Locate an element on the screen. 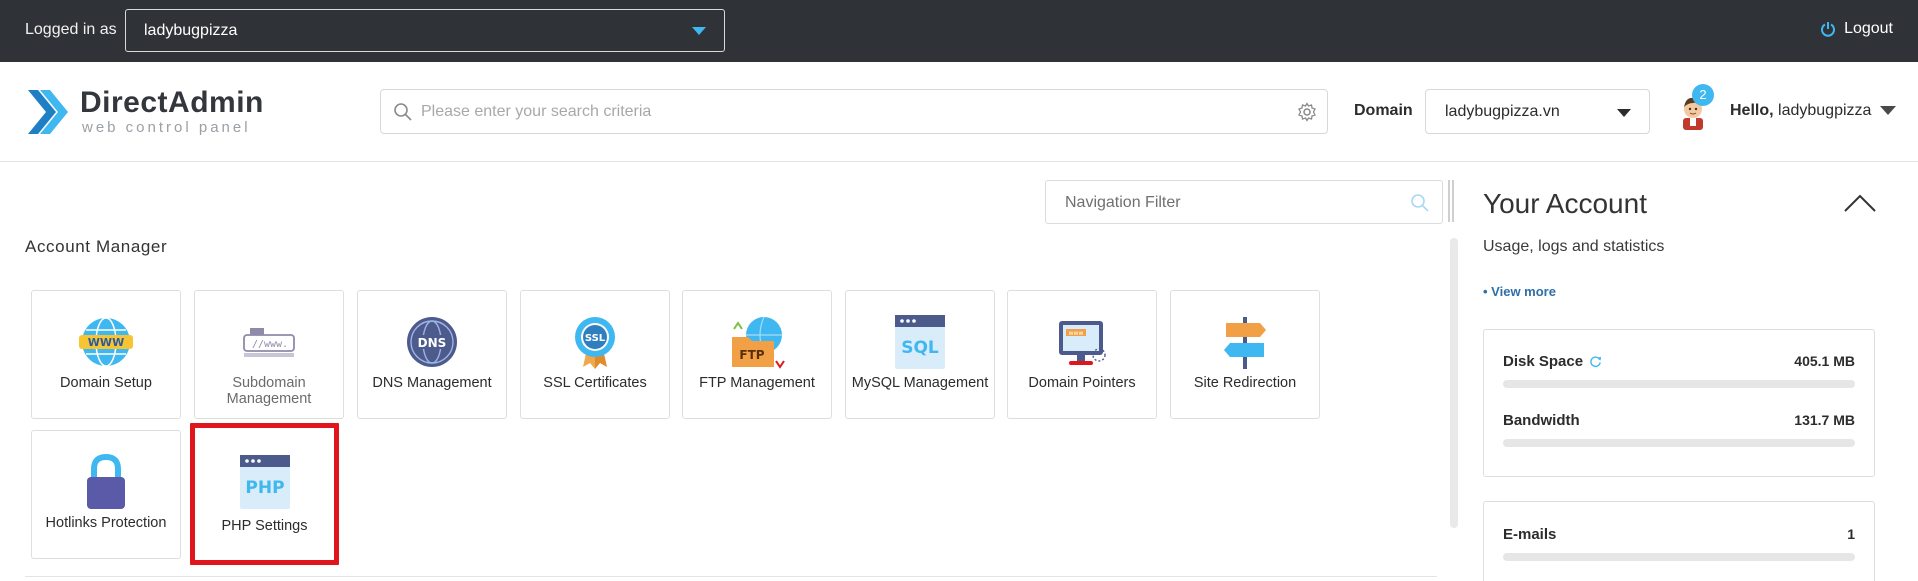 This screenshot has height=581, width=1918. svg-text: PHP is located at coordinates (264, 488).